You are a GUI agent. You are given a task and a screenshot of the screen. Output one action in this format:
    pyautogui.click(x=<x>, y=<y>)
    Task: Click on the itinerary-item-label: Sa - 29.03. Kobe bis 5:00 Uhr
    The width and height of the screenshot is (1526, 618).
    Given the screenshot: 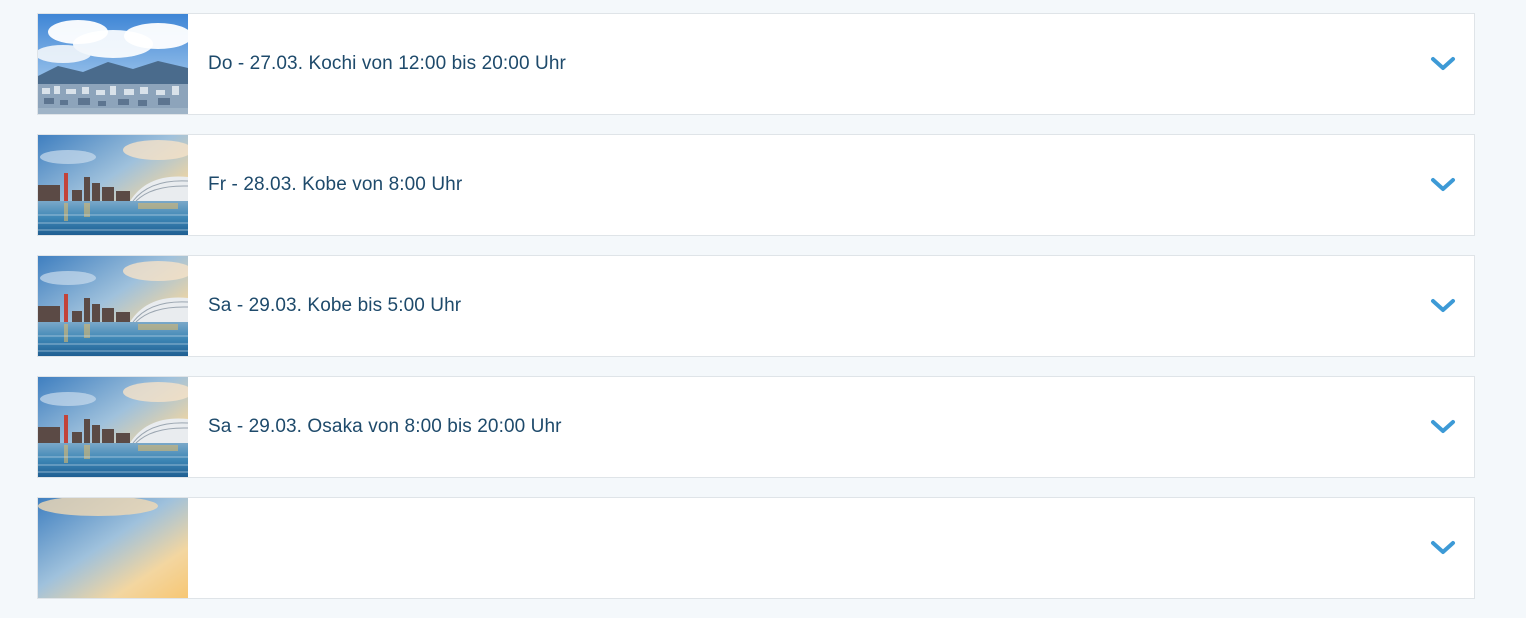 What is the action you would take?
    pyautogui.click(x=335, y=305)
    